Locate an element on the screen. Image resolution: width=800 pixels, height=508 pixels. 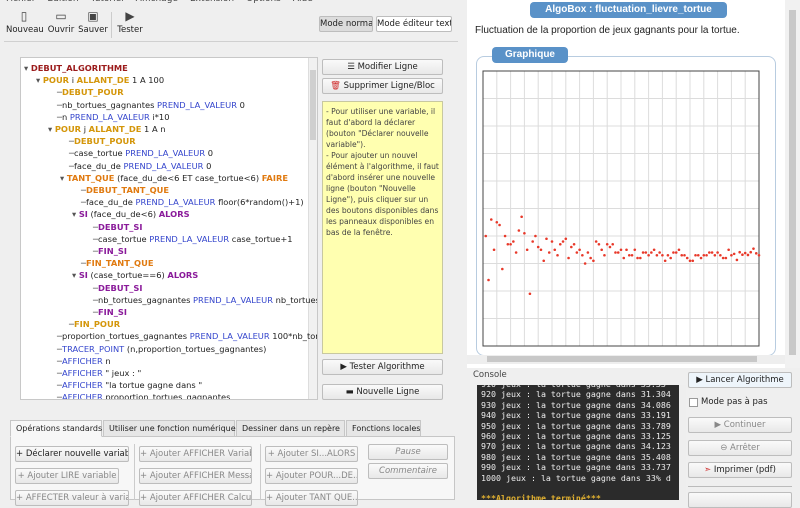
stop-button: ⊖ Arrêter is located at coordinates (740, 448).